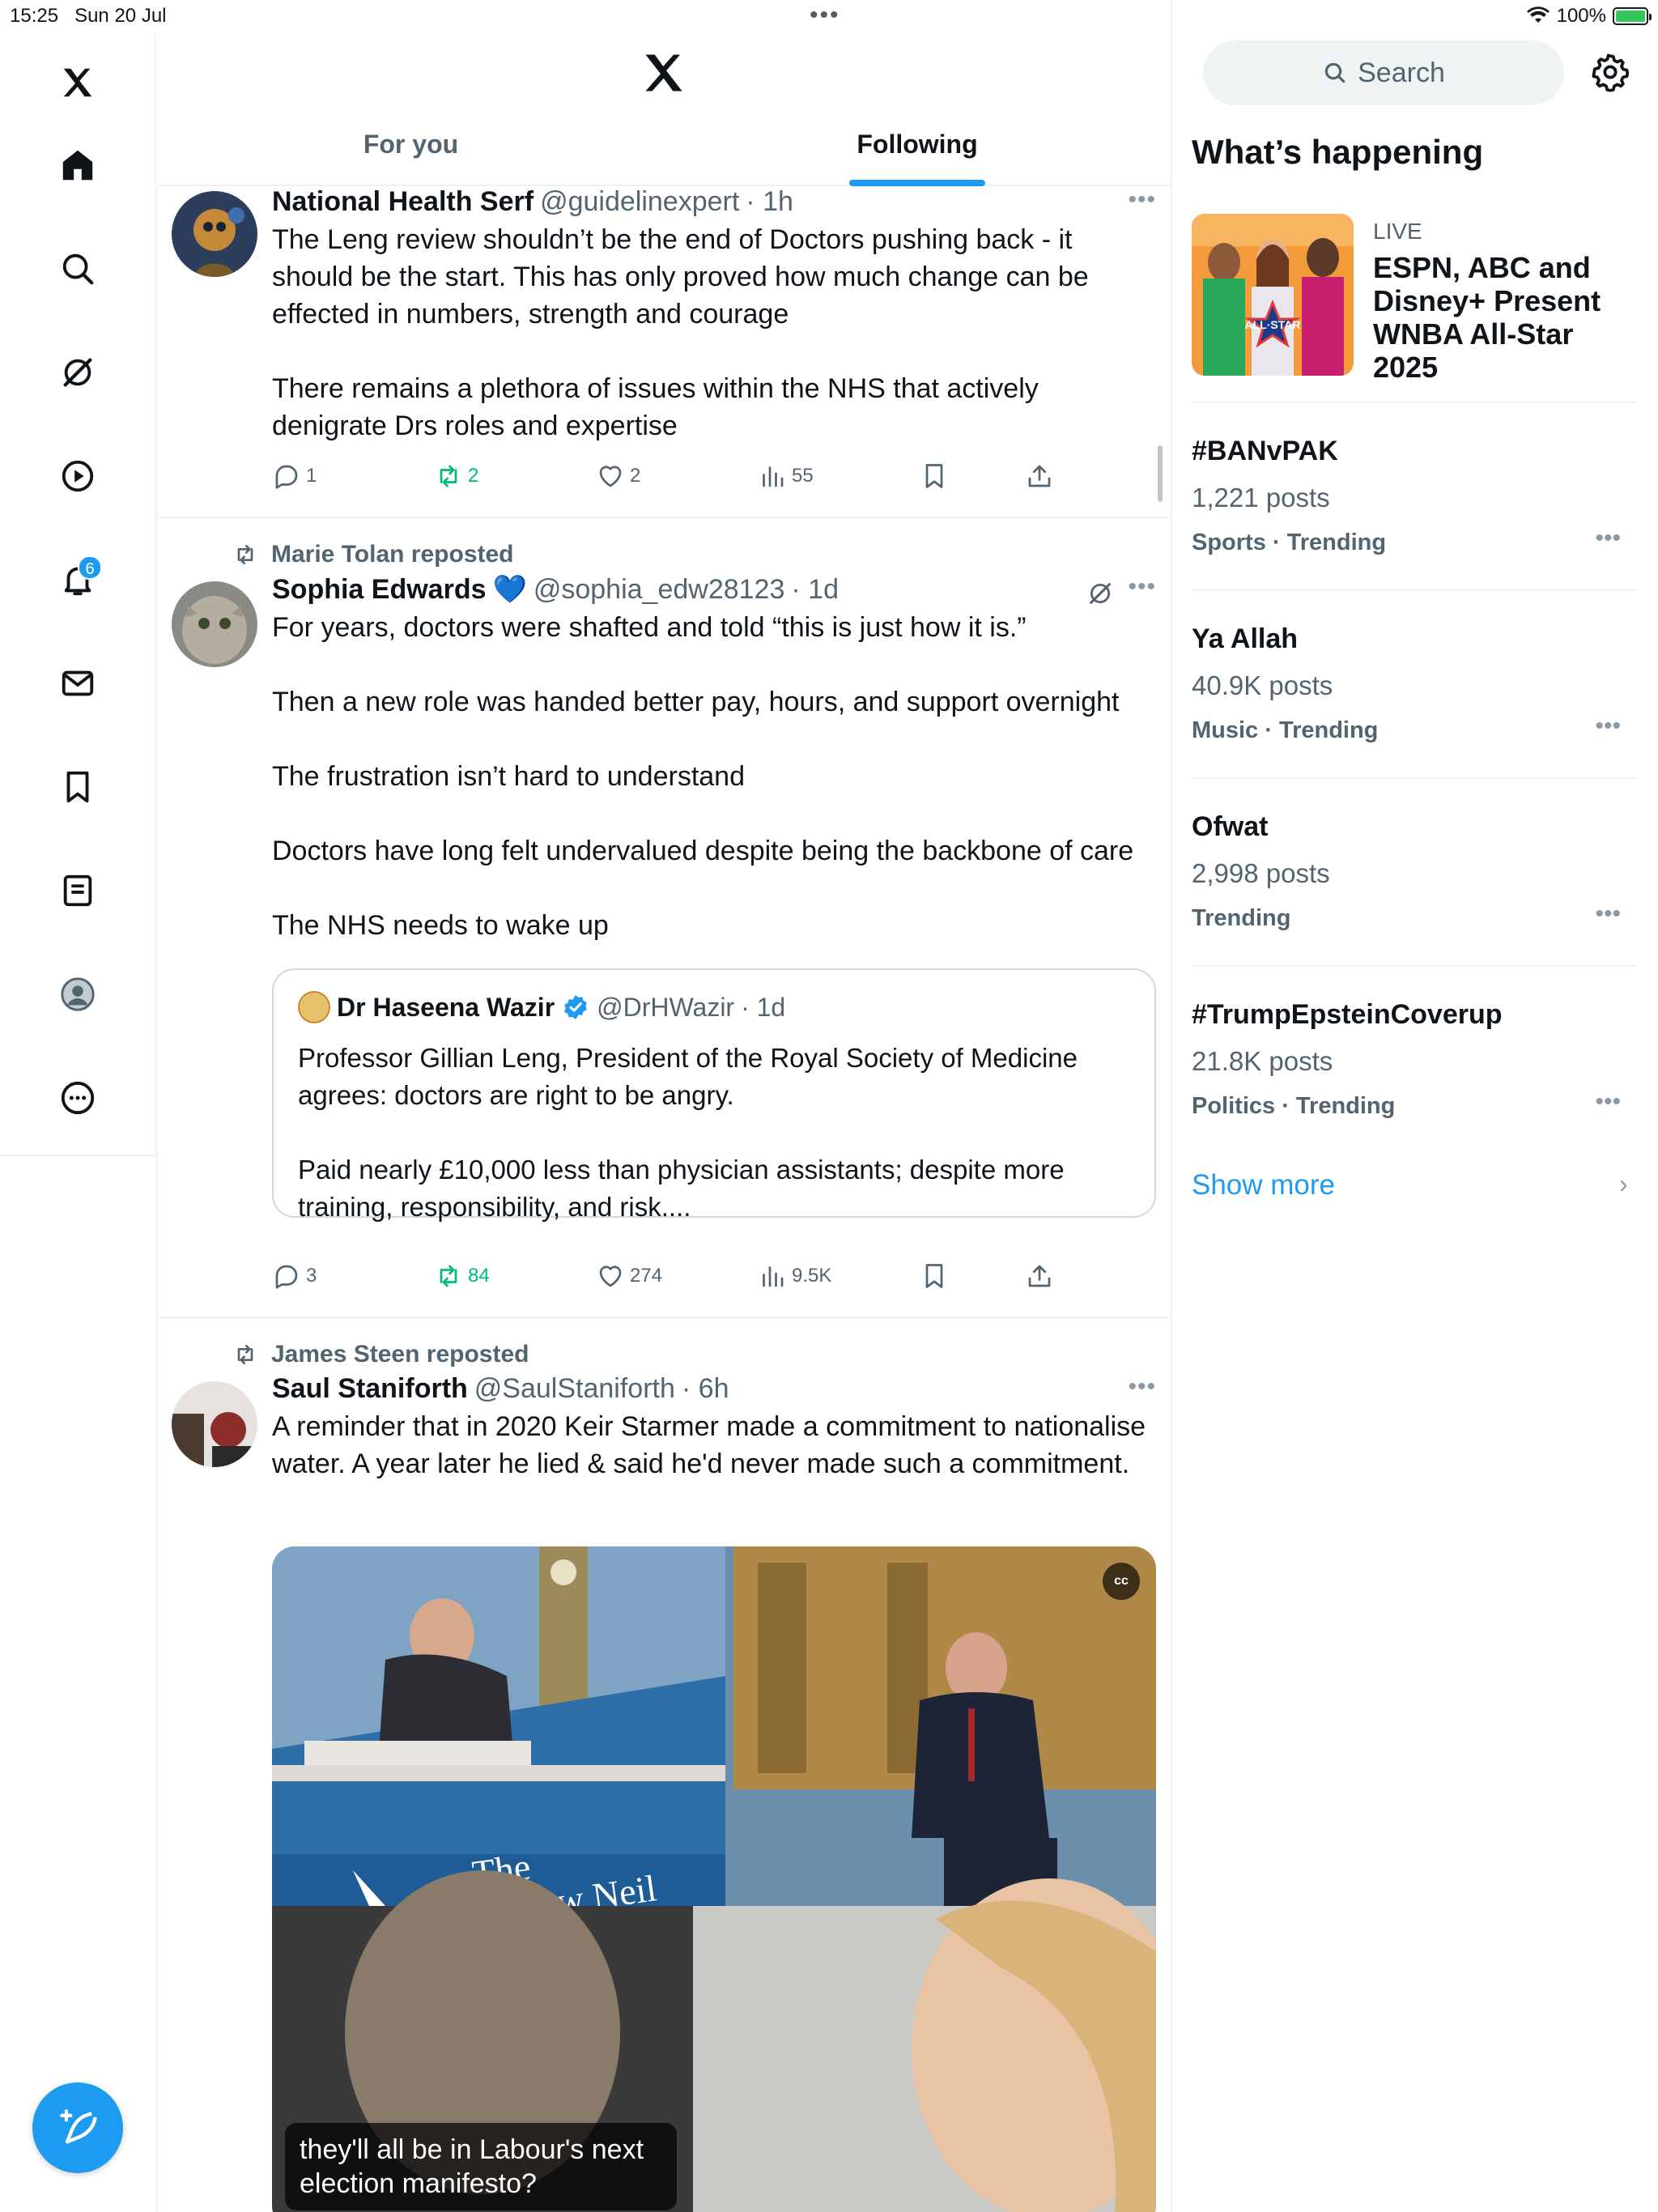 The image size is (1658, 2212). What do you see at coordinates (825, 16) in the screenshot?
I see `multitasking-dots: •••` at bounding box center [825, 16].